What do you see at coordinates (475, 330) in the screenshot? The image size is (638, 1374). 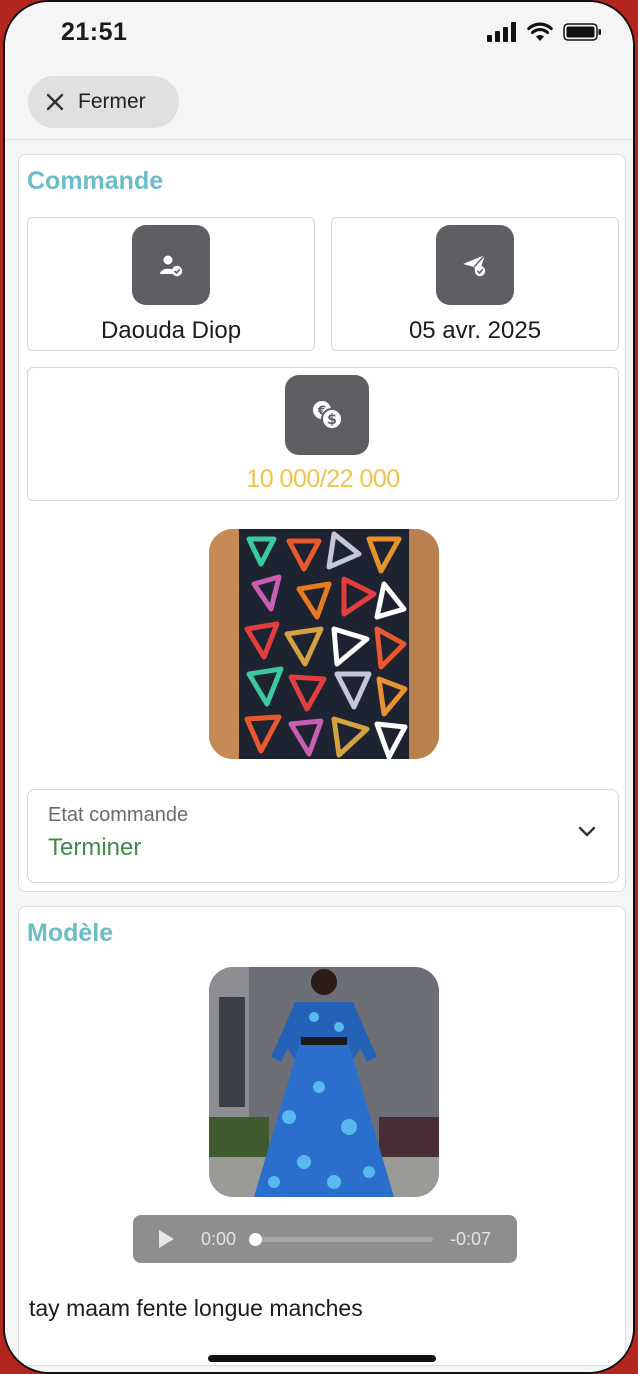 I see `order-date: 05 avr. 2025` at bounding box center [475, 330].